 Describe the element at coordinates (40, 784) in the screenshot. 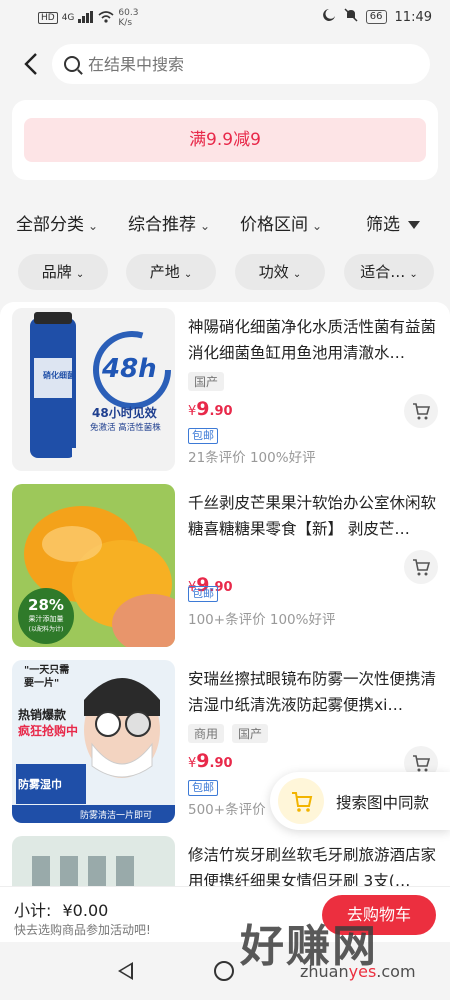

I see `image-mist: 防雾湿巾` at that location.